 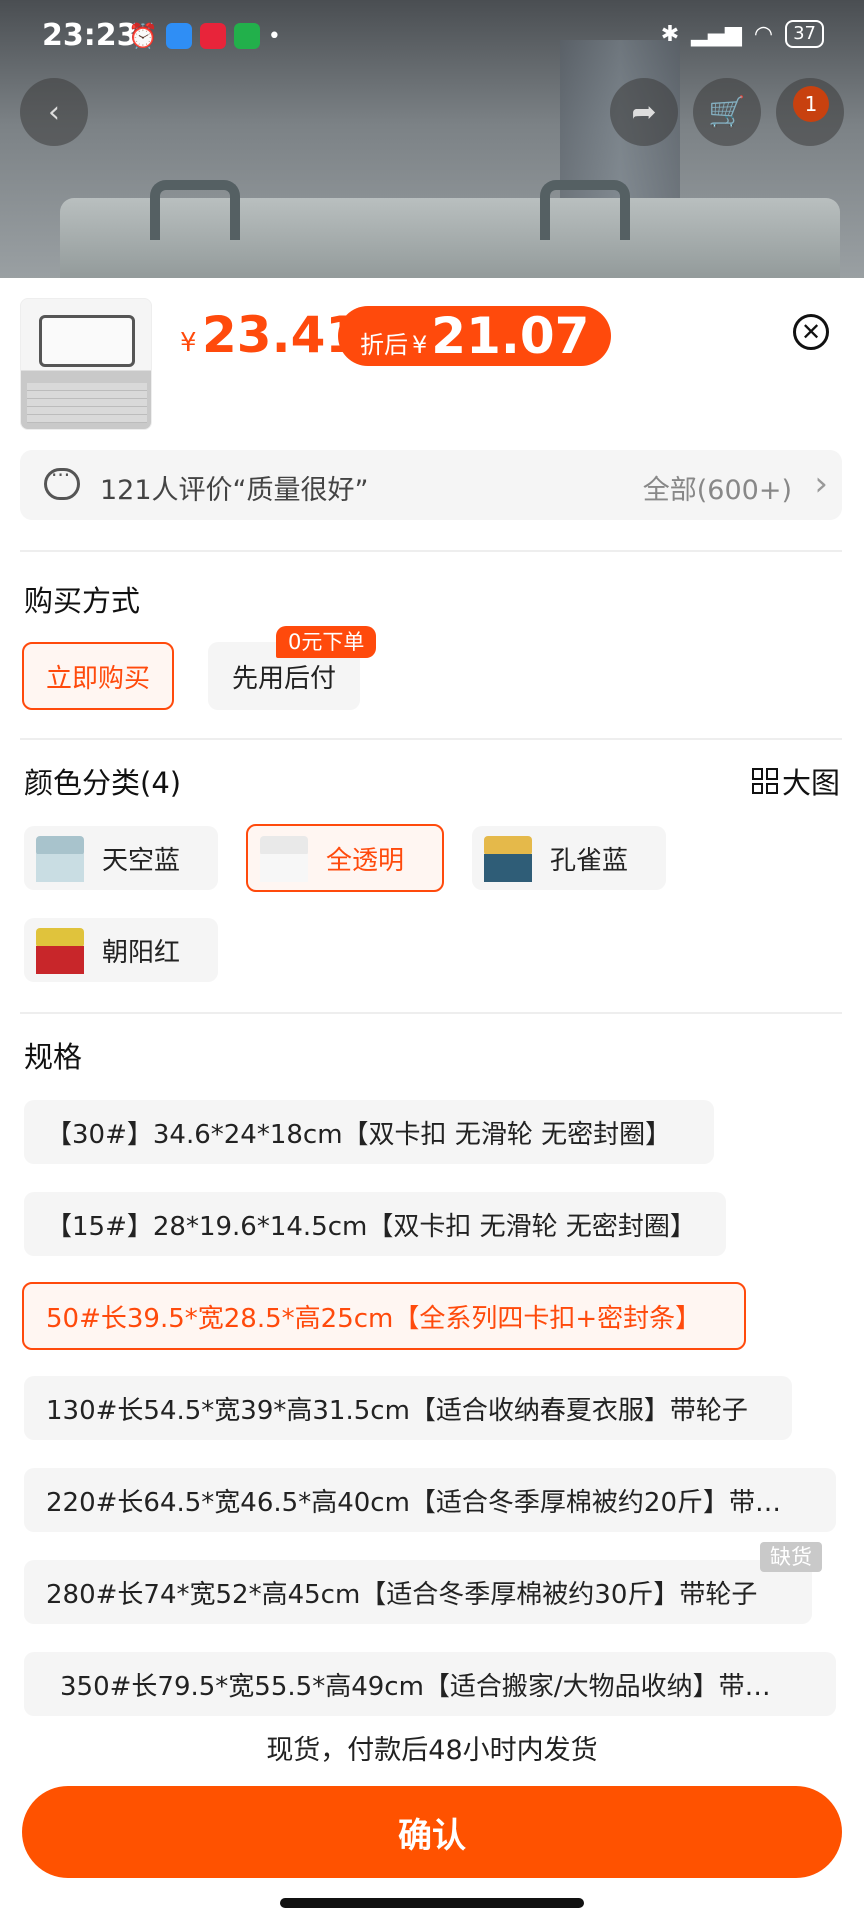 I want to click on comment-icon, so click(x=62, y=481).